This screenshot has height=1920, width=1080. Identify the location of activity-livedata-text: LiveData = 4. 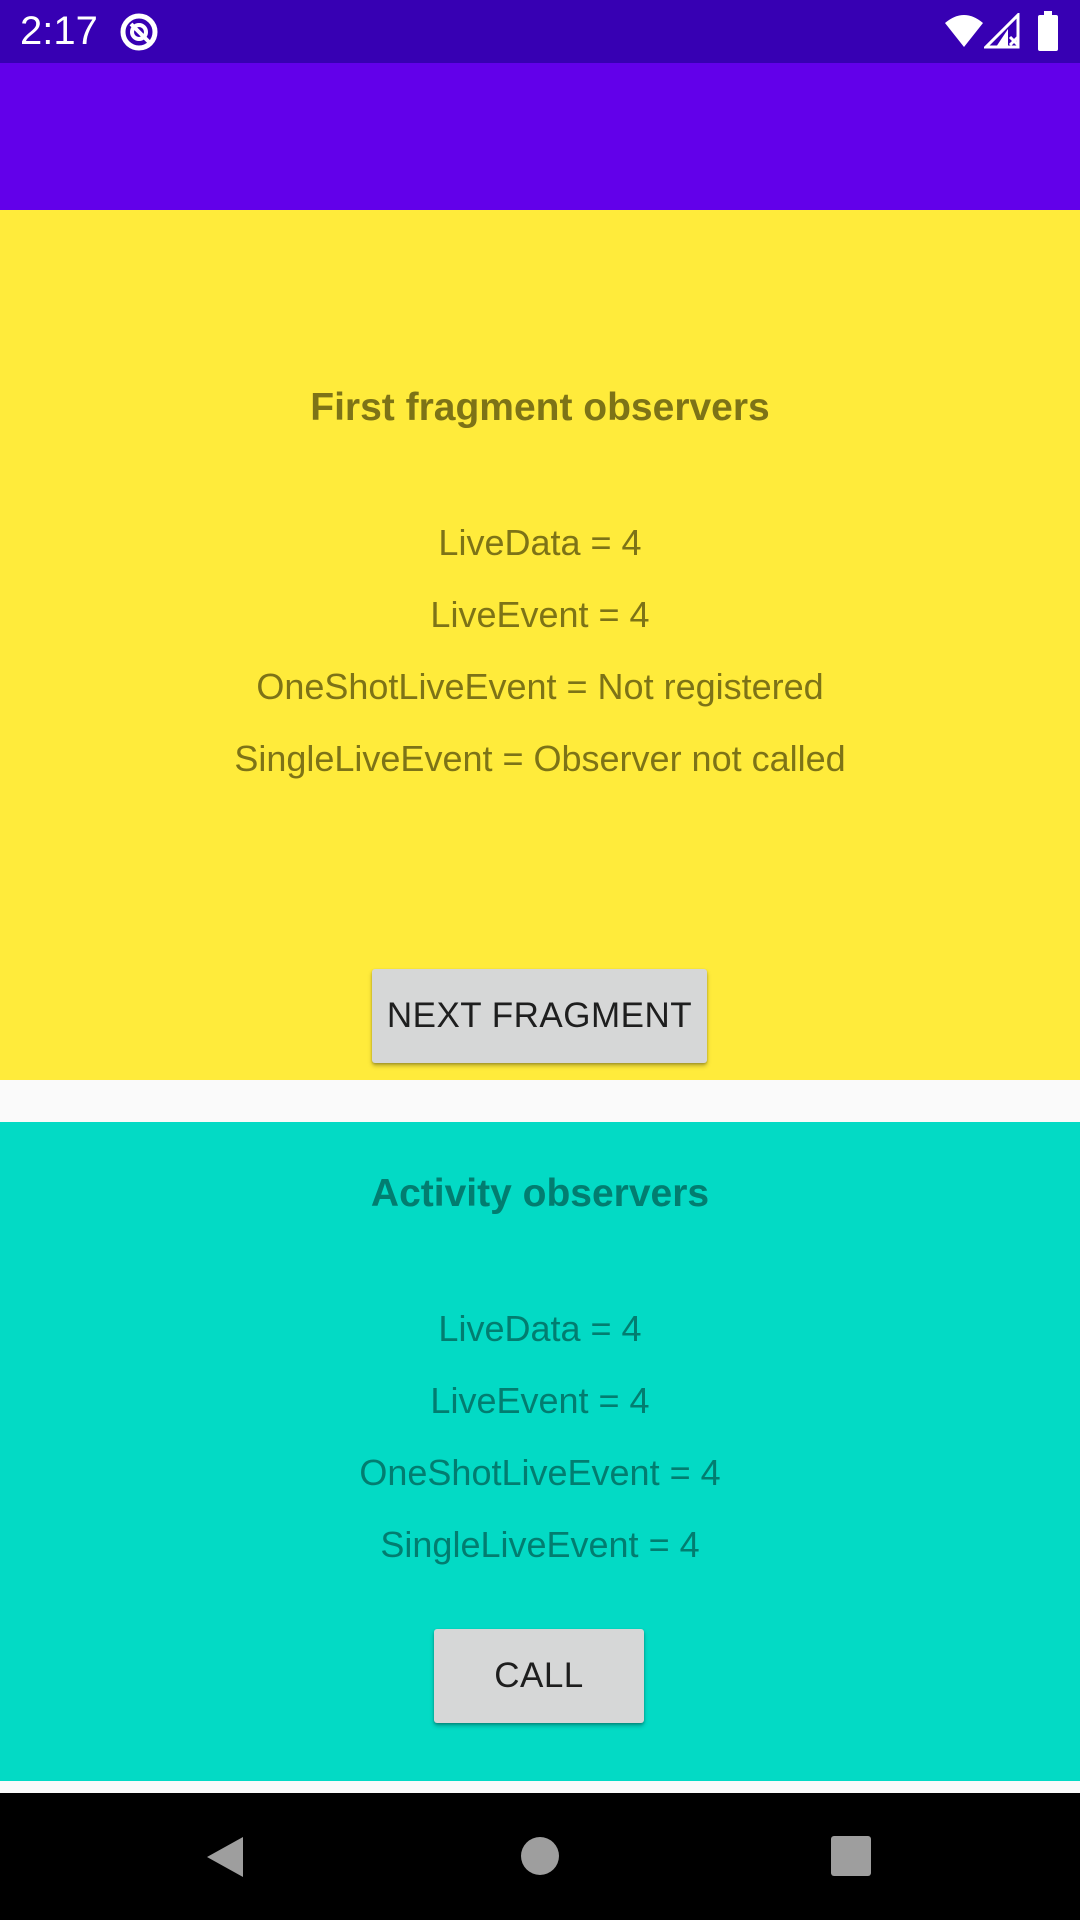
(540, 1328).